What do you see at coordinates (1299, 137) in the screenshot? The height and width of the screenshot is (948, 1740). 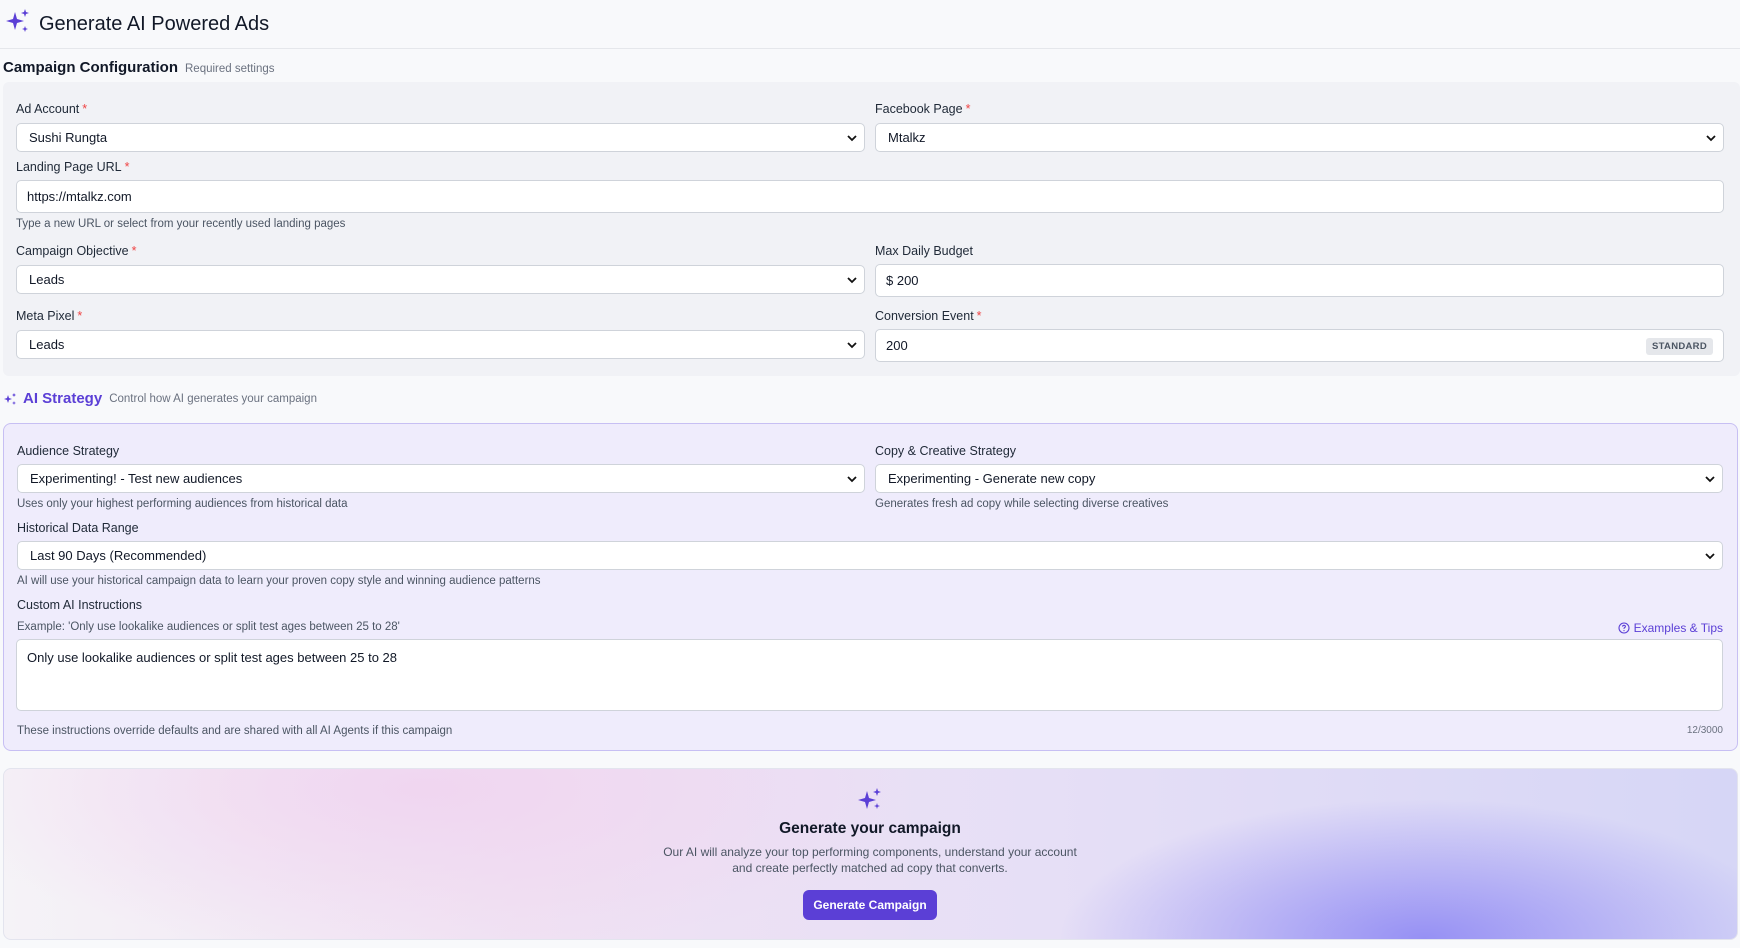 I see `facebook-page-select: Mtalkz` at bounding box center [1299, 137].